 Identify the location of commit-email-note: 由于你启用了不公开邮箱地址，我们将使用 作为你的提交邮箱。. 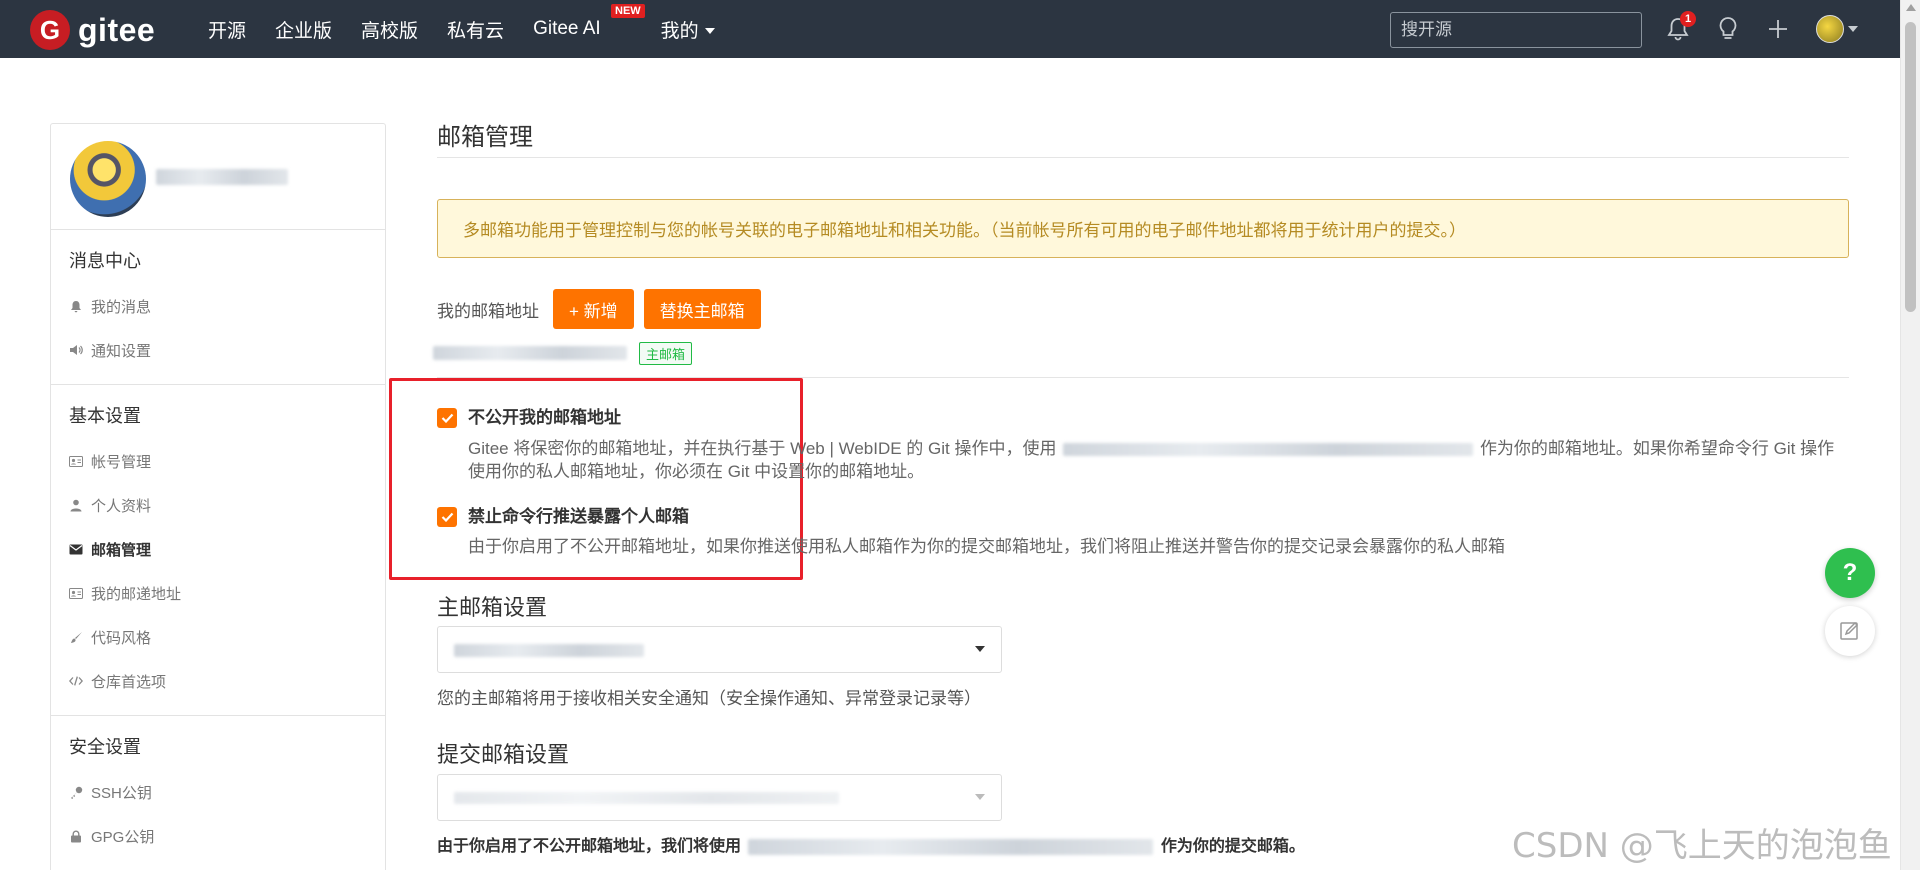
(871, 844).